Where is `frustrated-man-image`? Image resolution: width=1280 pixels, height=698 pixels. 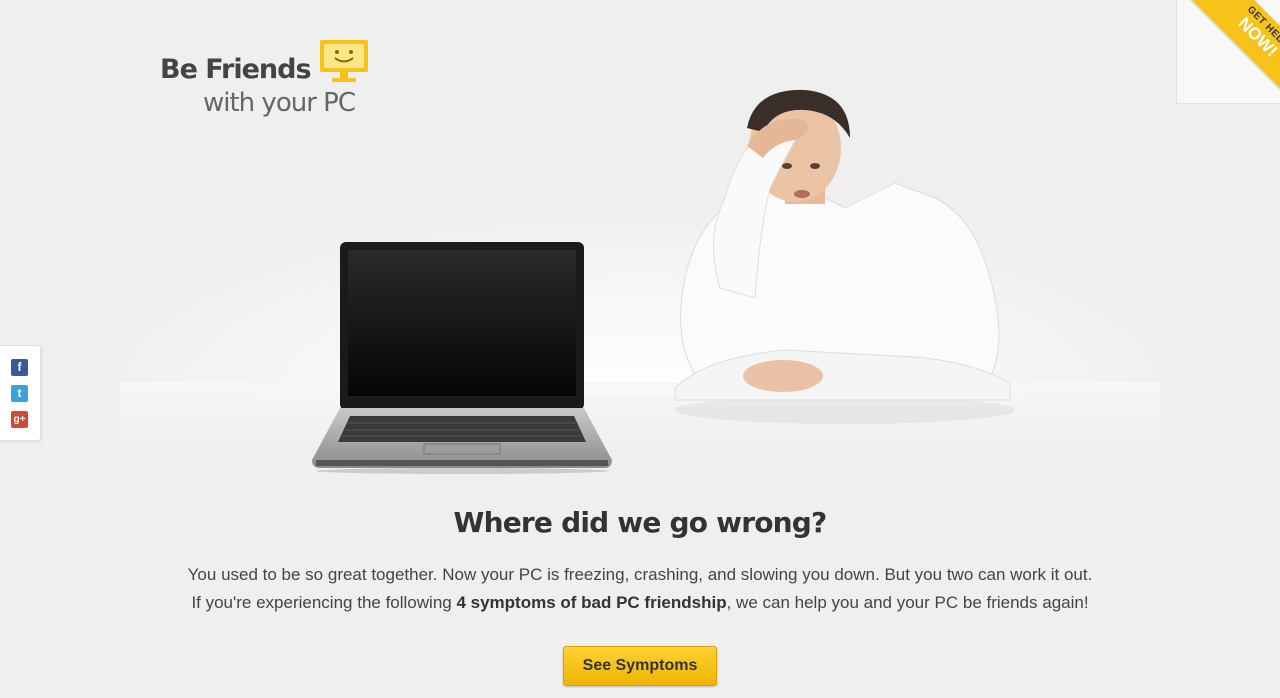
frustrated-man-image is located at coordinates (844, 256).